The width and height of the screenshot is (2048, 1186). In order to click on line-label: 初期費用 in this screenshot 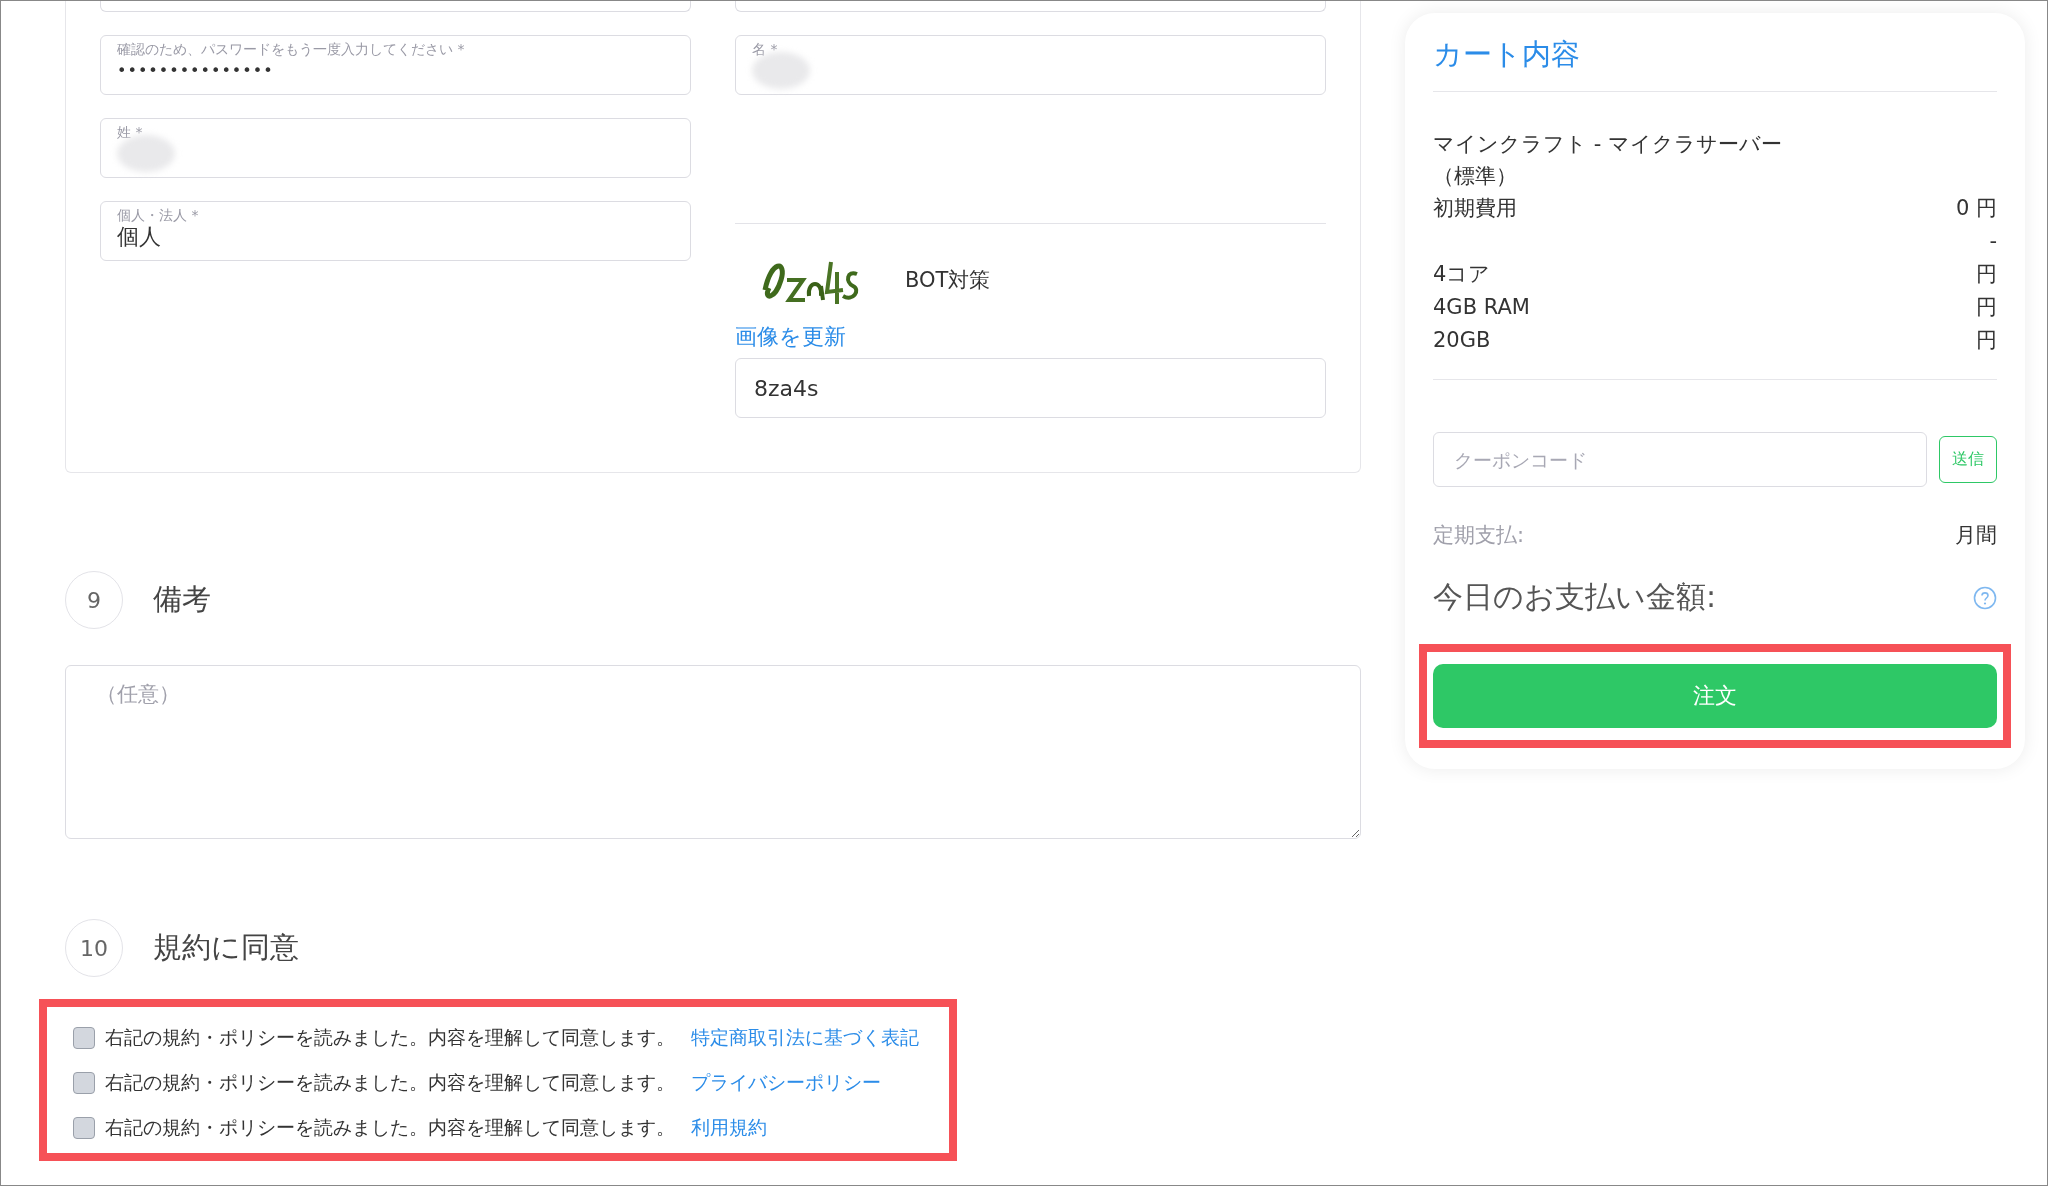, I will do `click(1475, 208)`.